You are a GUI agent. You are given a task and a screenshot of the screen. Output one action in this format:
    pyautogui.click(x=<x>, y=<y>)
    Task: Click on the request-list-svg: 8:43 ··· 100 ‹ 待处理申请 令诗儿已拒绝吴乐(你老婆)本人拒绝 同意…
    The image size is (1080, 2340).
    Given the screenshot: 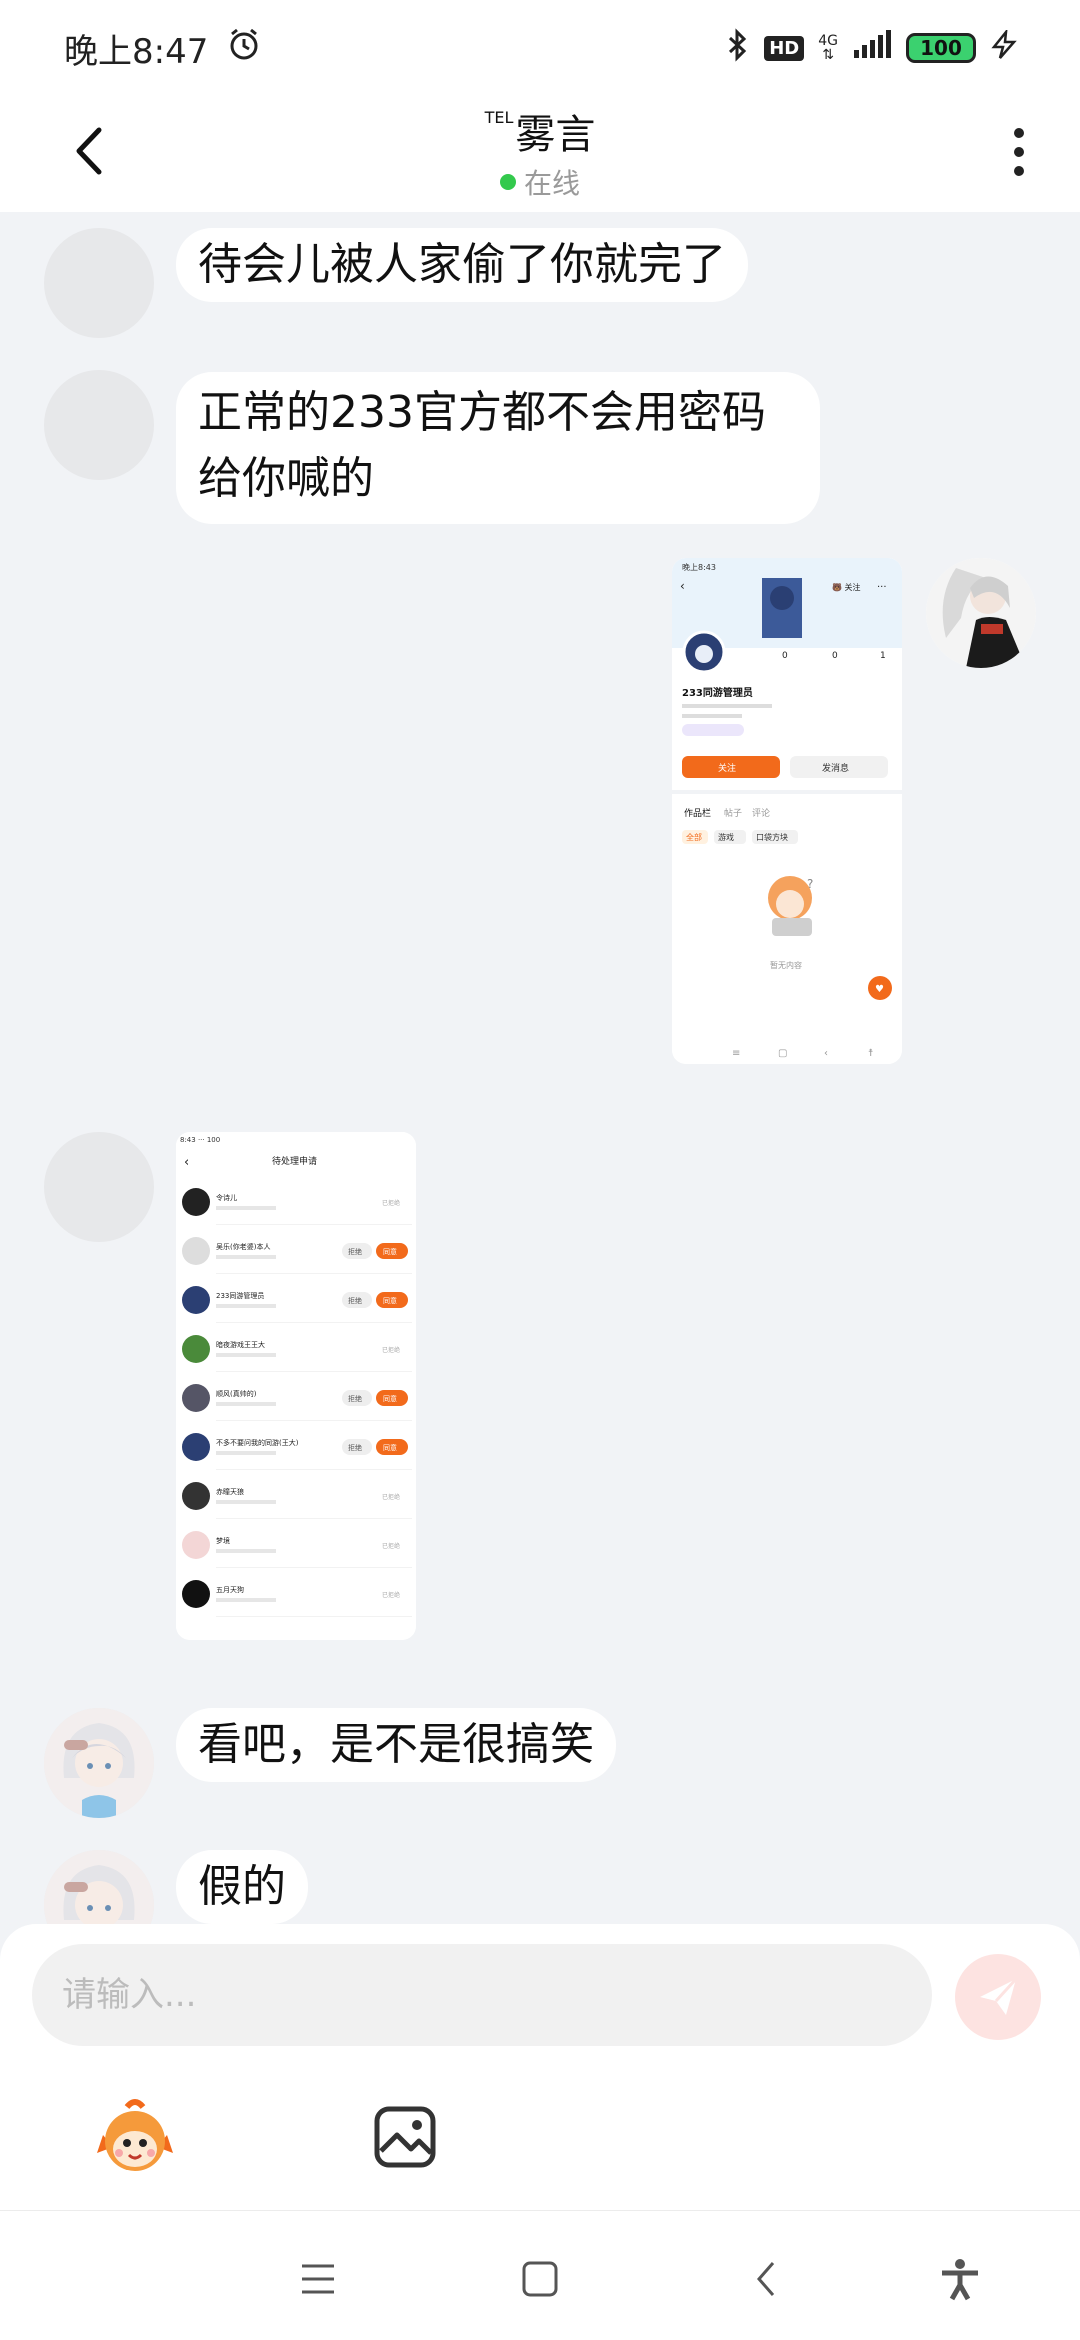 What is the action you would take?
    pyautogui.click(x=296, y=1386)
    